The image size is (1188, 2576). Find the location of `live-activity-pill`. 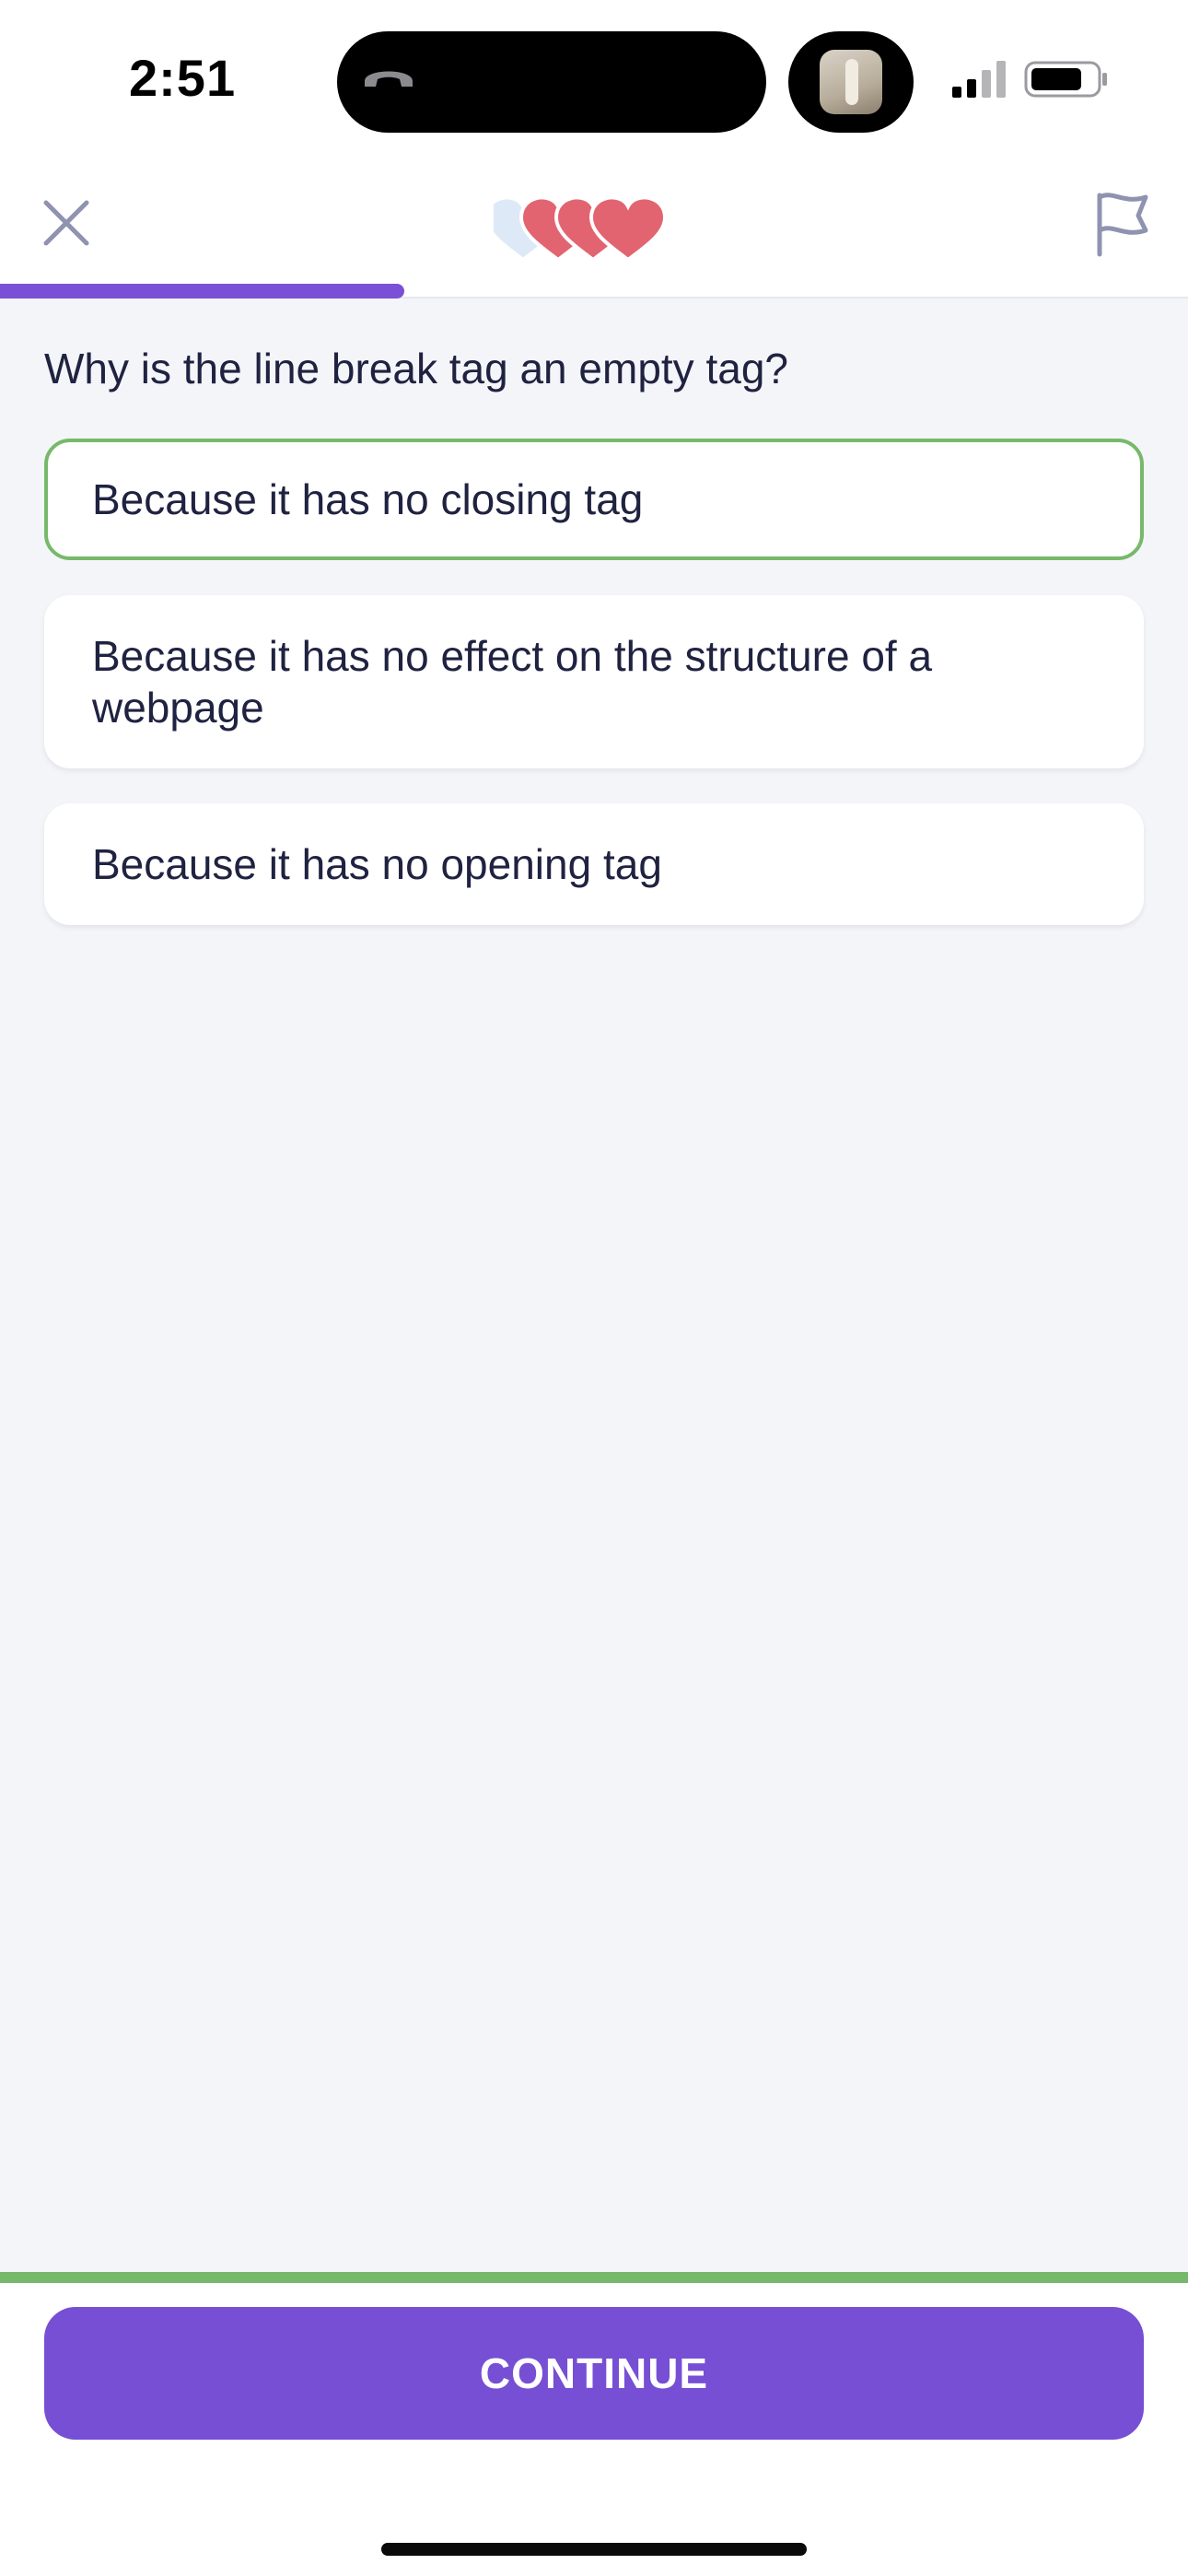

live-activity-pill is located at coordinates (851, 82).